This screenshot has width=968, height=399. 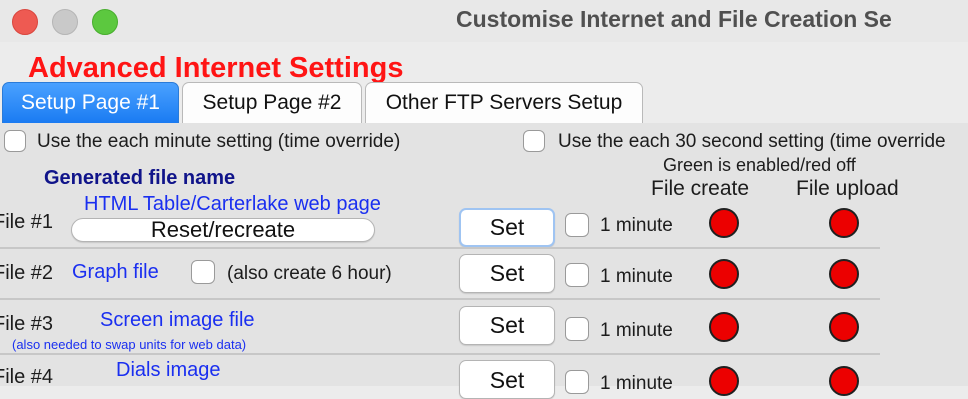 I want to click on window-title: Customise Internet and File Creation Se, so click(x=674, y=19).